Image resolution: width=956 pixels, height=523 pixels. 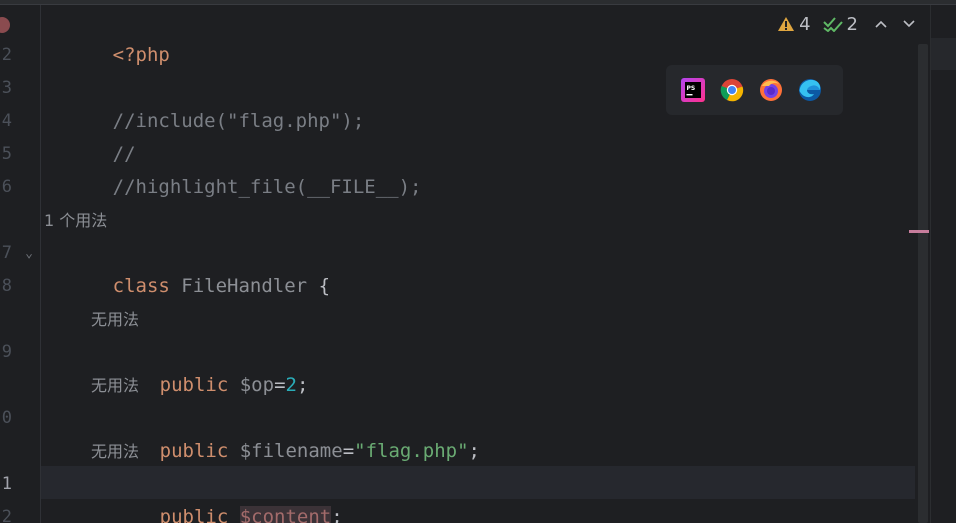 I want to click on code-line-4: //, so click(x=90, y=135).